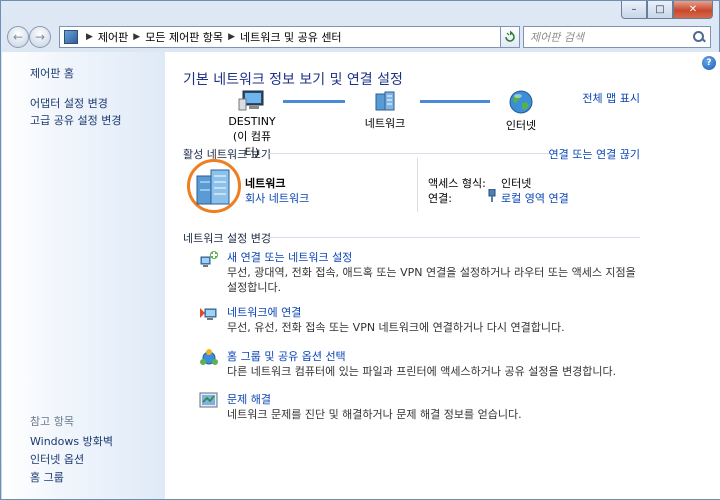  What do you see at coordinates (557, 37) in the screenshot?
I see `search-placeholder: 제어판 검색` at bounding box center [557, 37].